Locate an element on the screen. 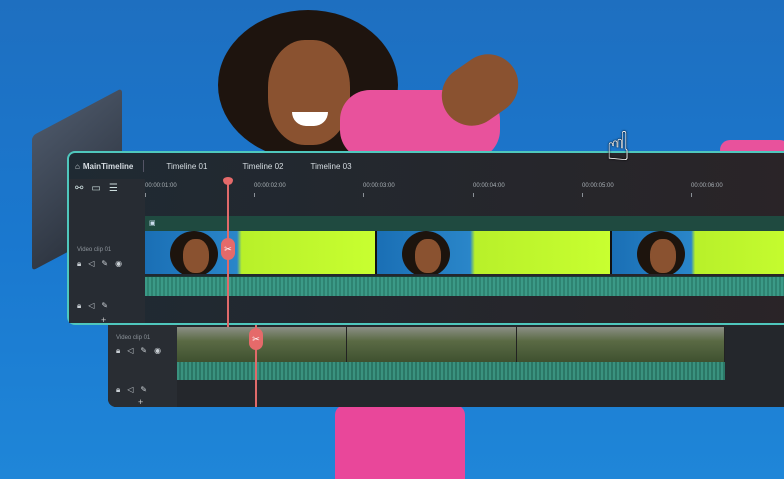 The width and height of the screenshot is (784, 479). ruler-label: 00:00:04:00 is located at coordinates (489, 186).